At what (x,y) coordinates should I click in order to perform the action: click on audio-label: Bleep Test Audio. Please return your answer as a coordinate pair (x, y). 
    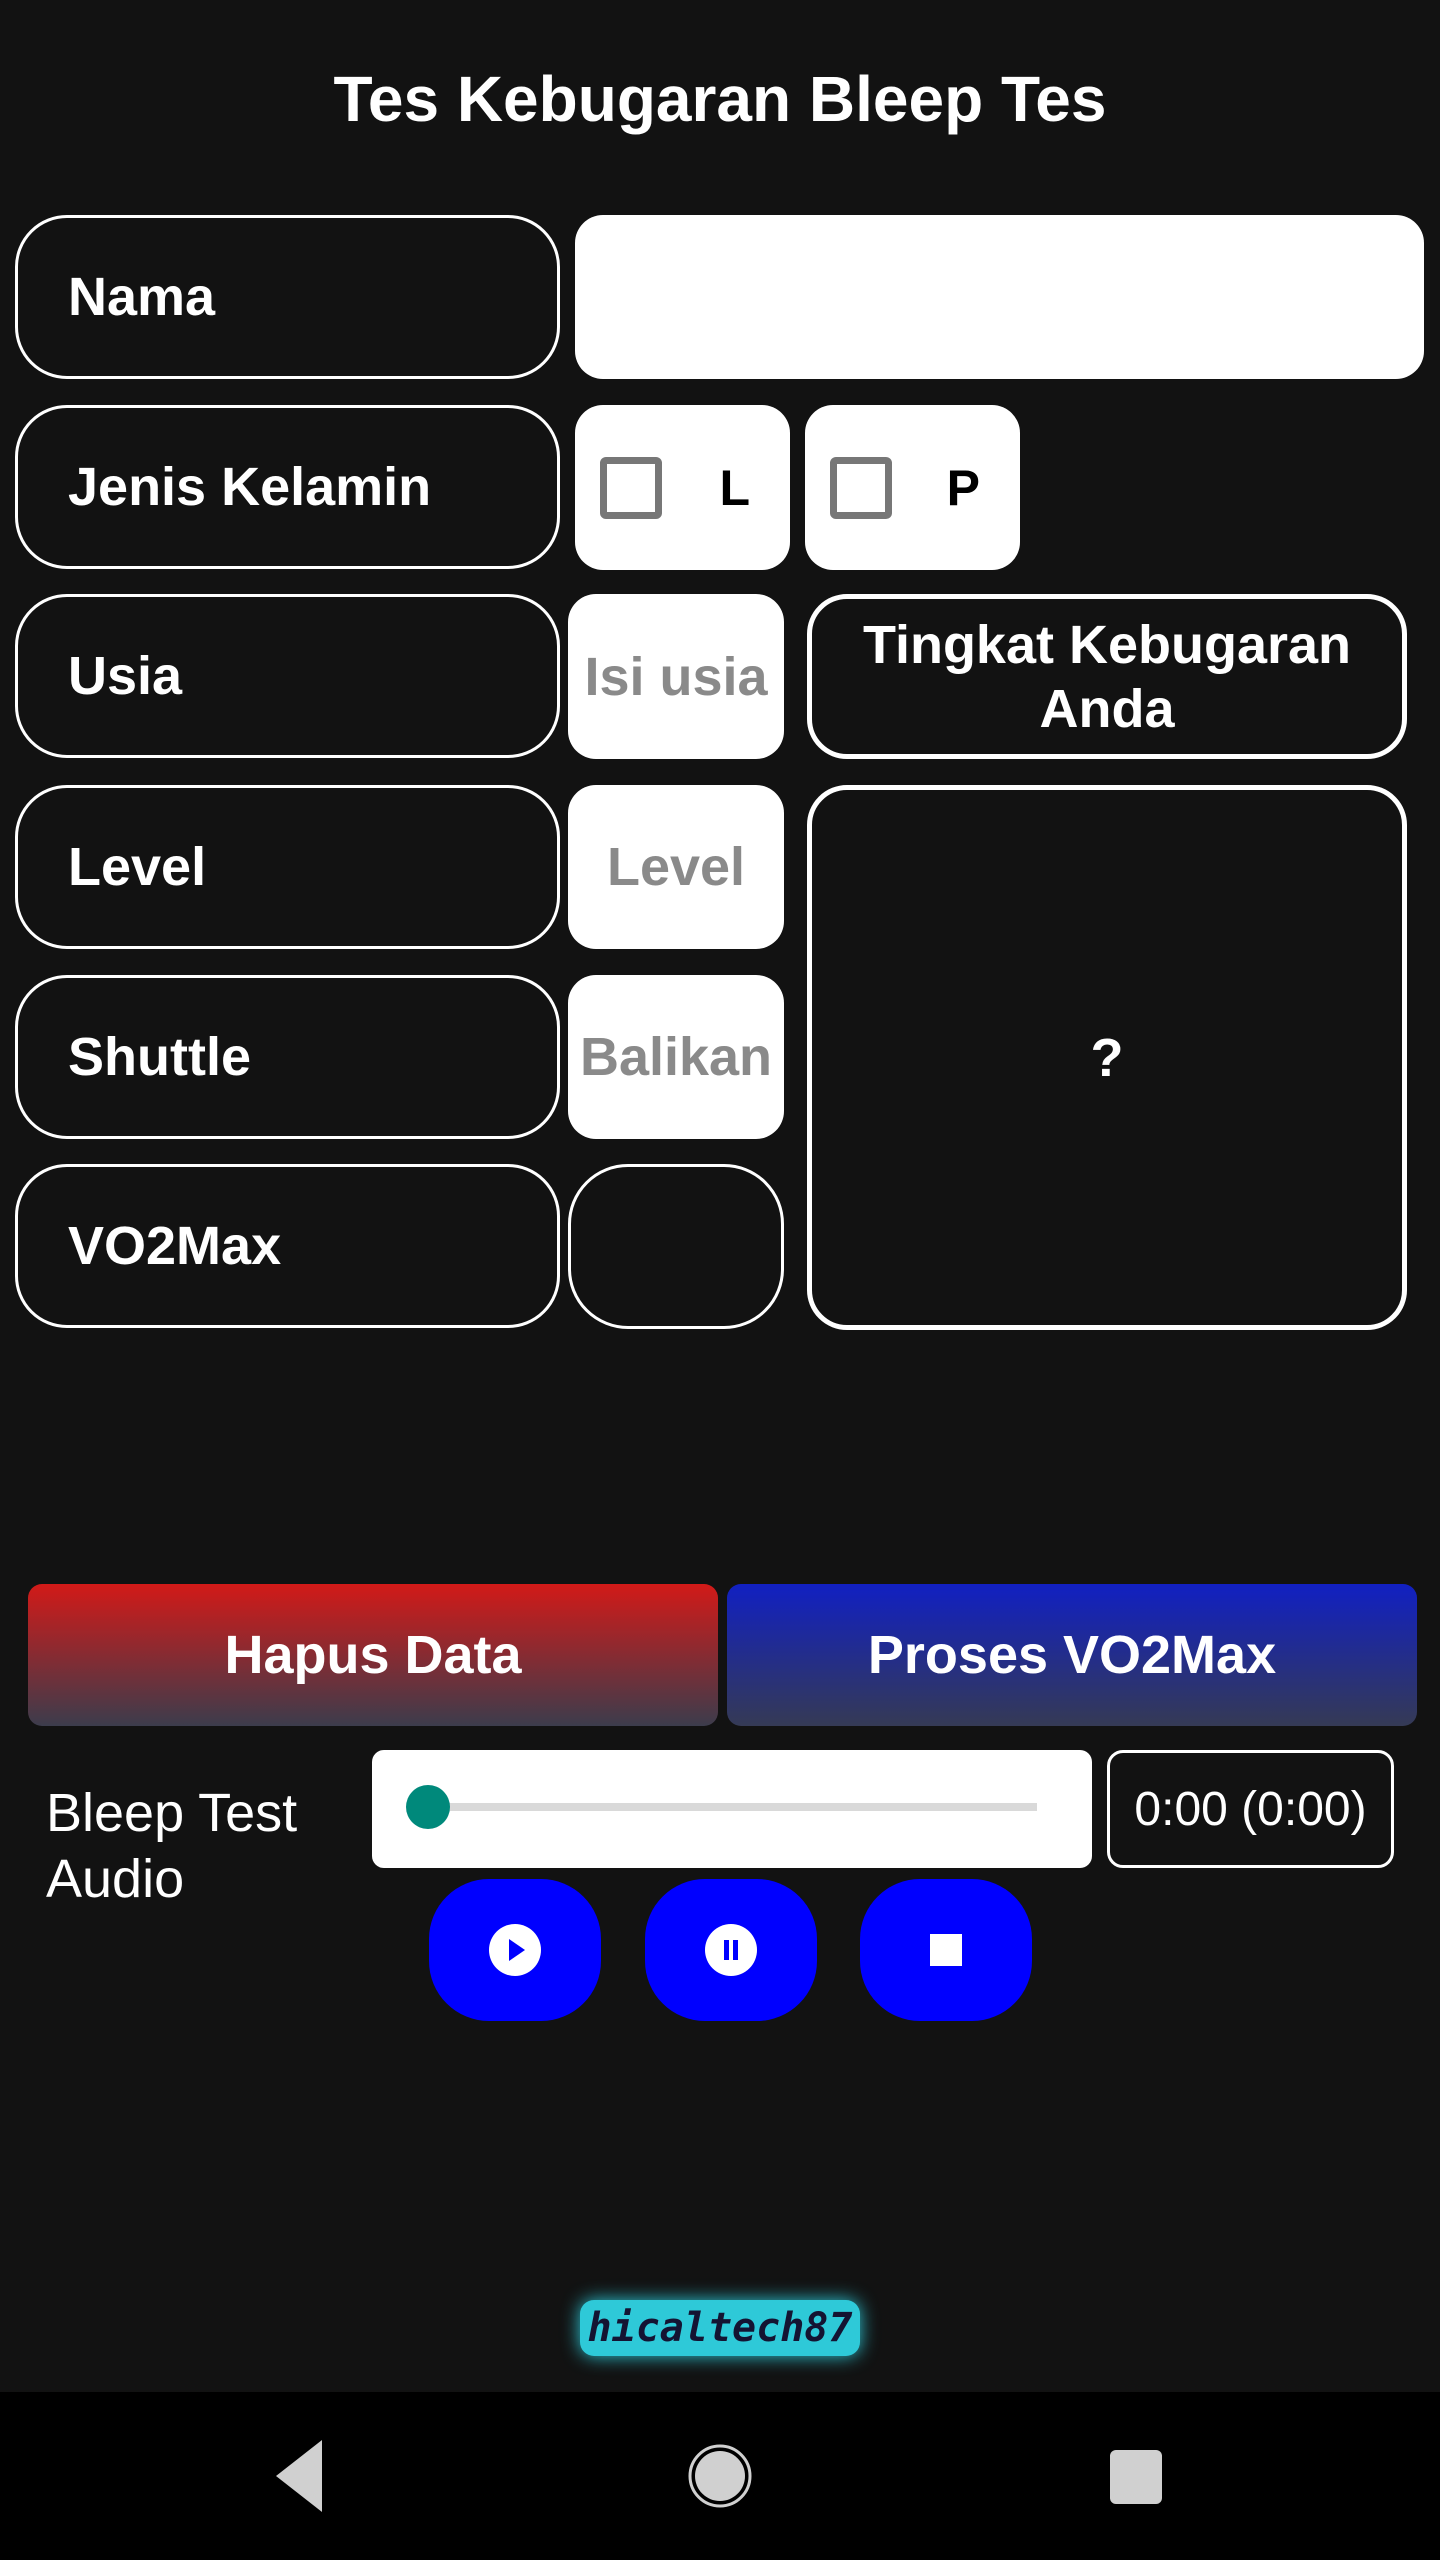
    Looking at the image, I should click on (172, 1846).